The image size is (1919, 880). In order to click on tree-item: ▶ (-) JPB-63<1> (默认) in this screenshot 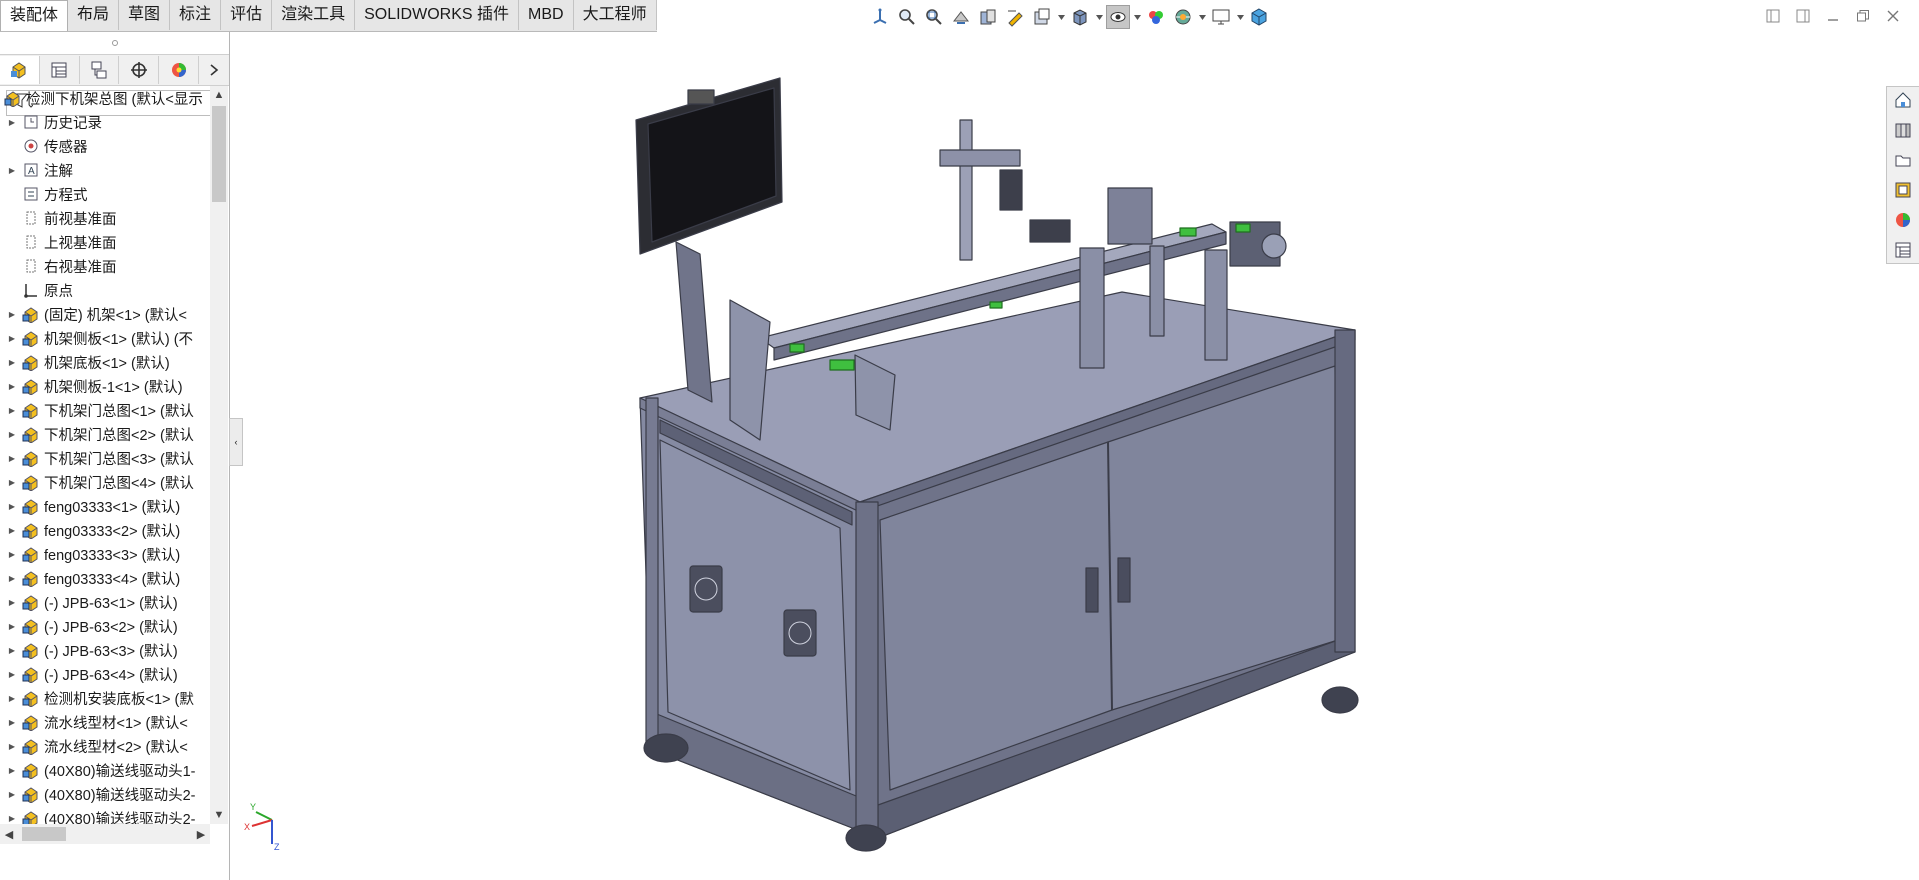, I will do `click(105, 602)`.